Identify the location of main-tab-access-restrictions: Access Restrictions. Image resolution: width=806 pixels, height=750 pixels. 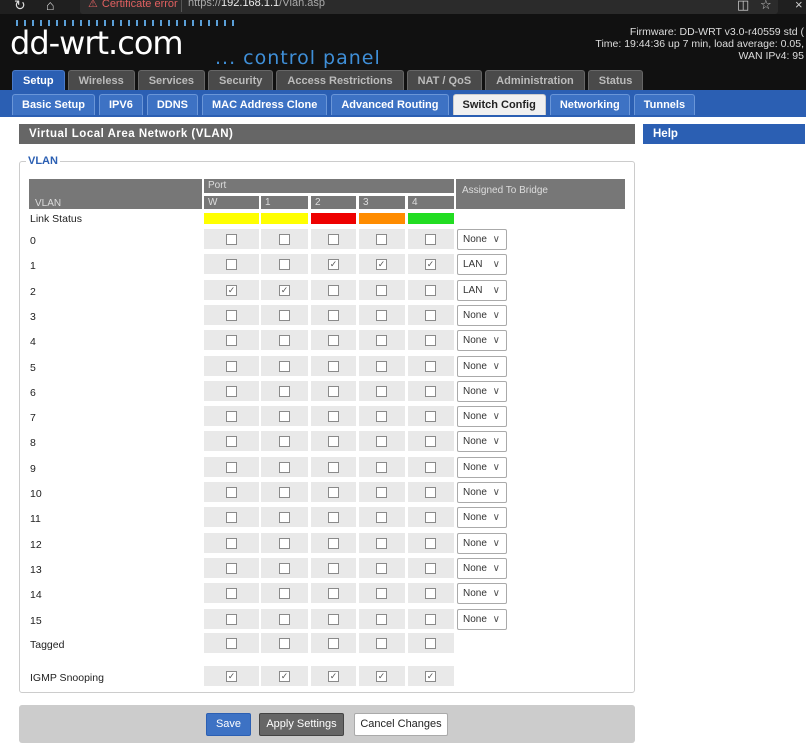
(340, 80).